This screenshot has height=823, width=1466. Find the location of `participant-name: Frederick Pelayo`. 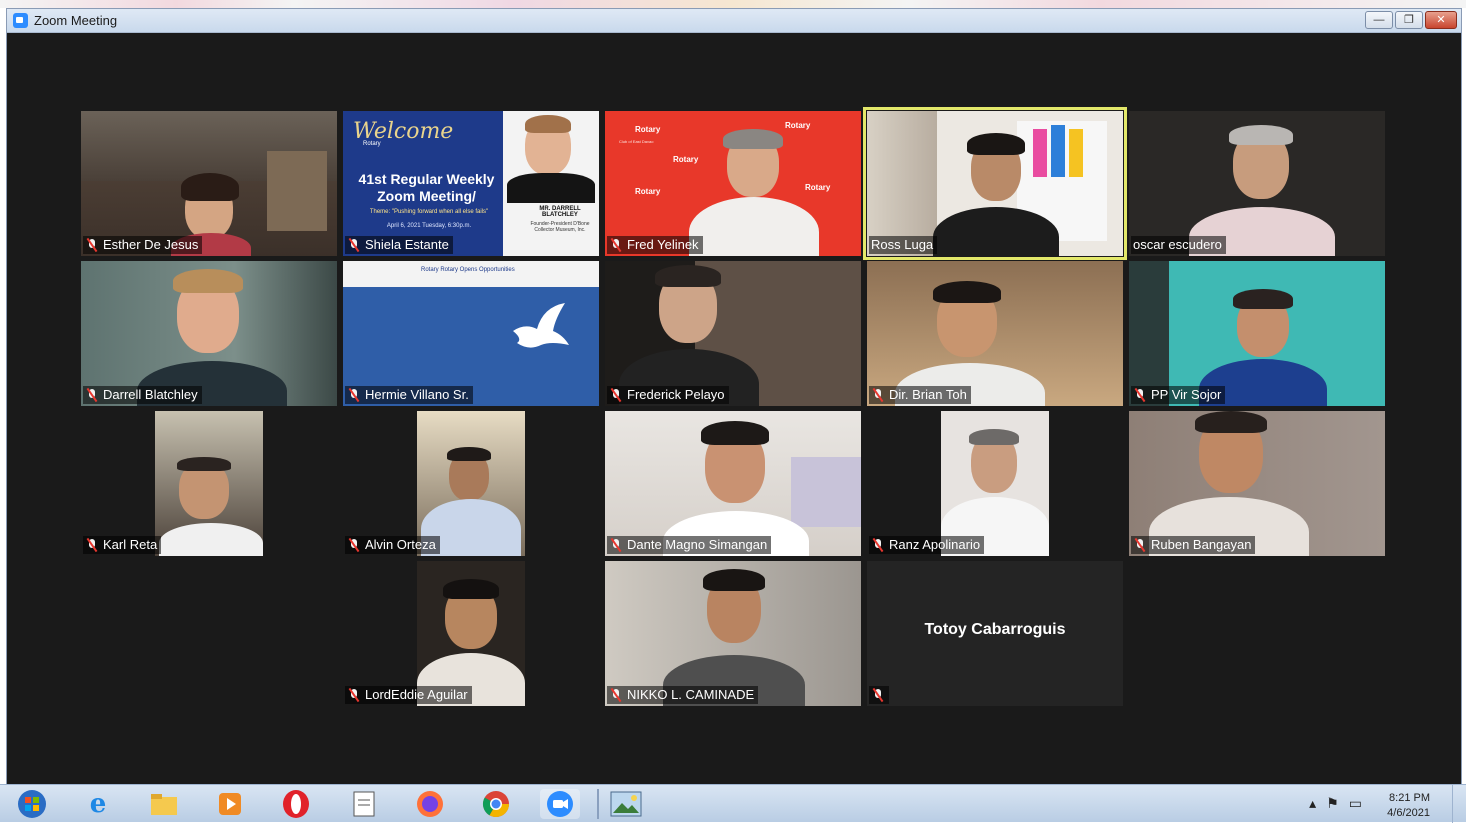

participant-name: Frederick Pelayo is located at coordinates (676, 394).